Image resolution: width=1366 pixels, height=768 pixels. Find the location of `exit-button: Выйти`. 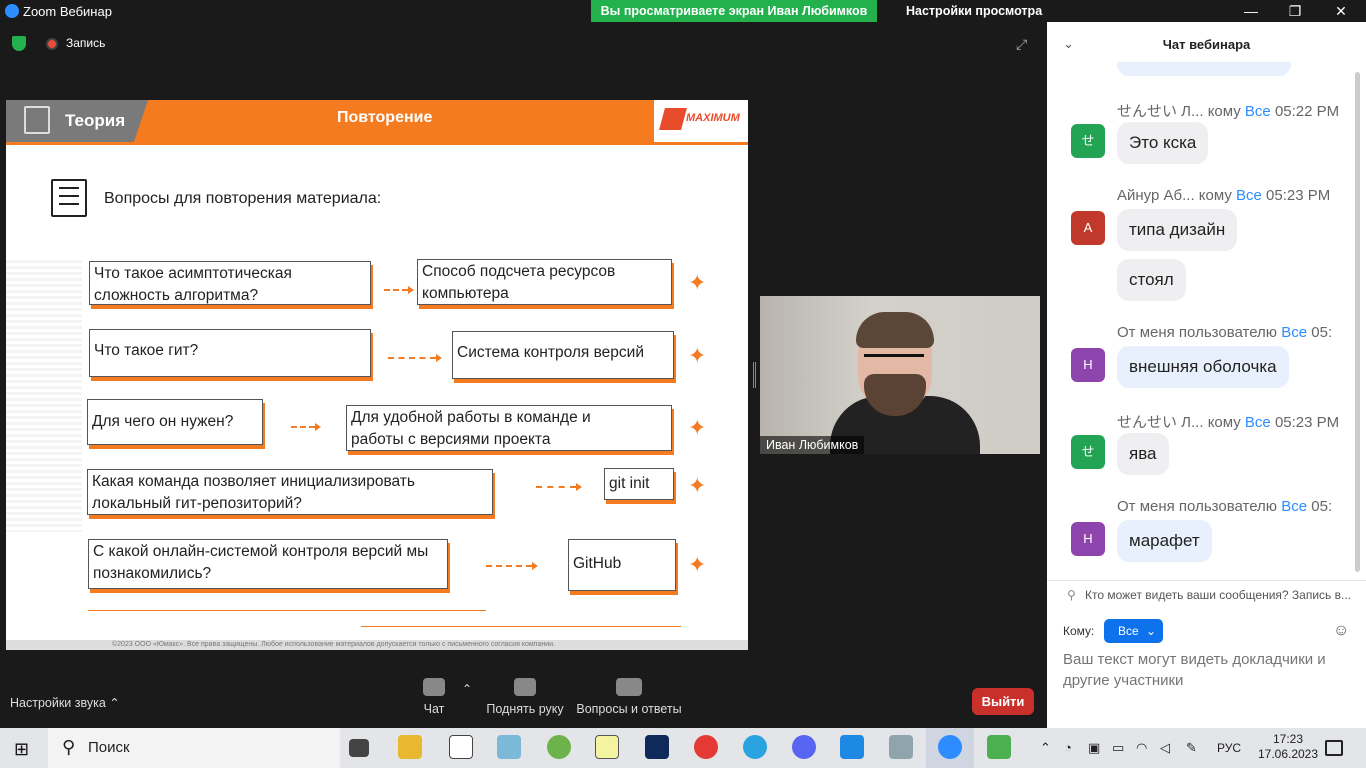

exit-button: Выйти is located at coordinates (1003, 701).